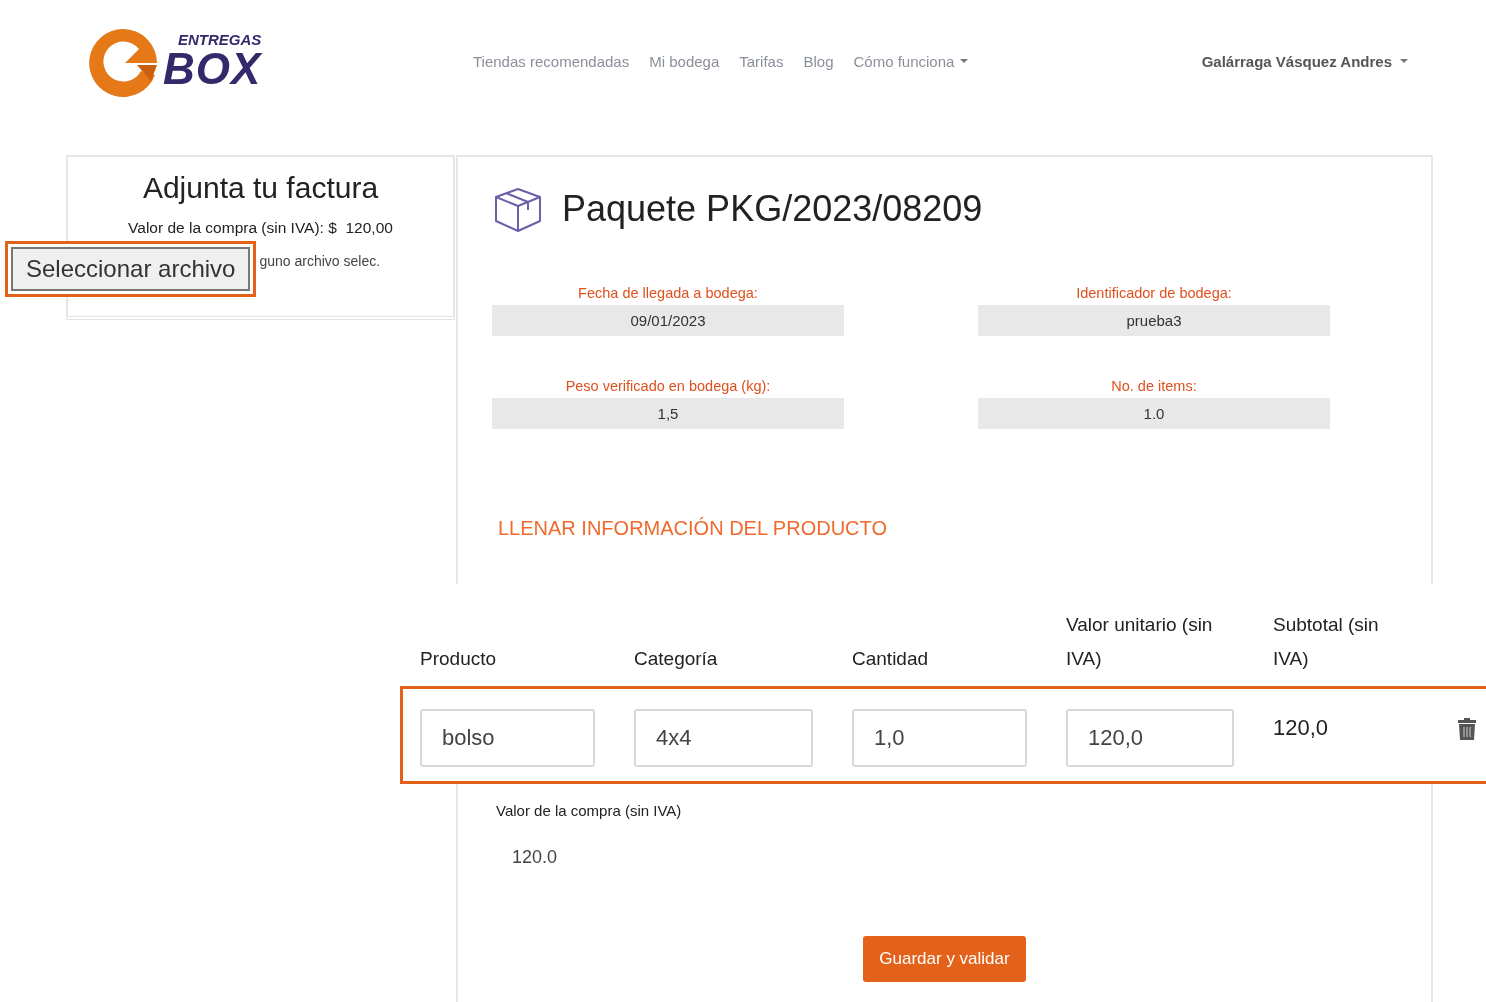  Describe the element at coordinates (723, 738) in the screenshot. I see `category-field: 4x4` at that location.